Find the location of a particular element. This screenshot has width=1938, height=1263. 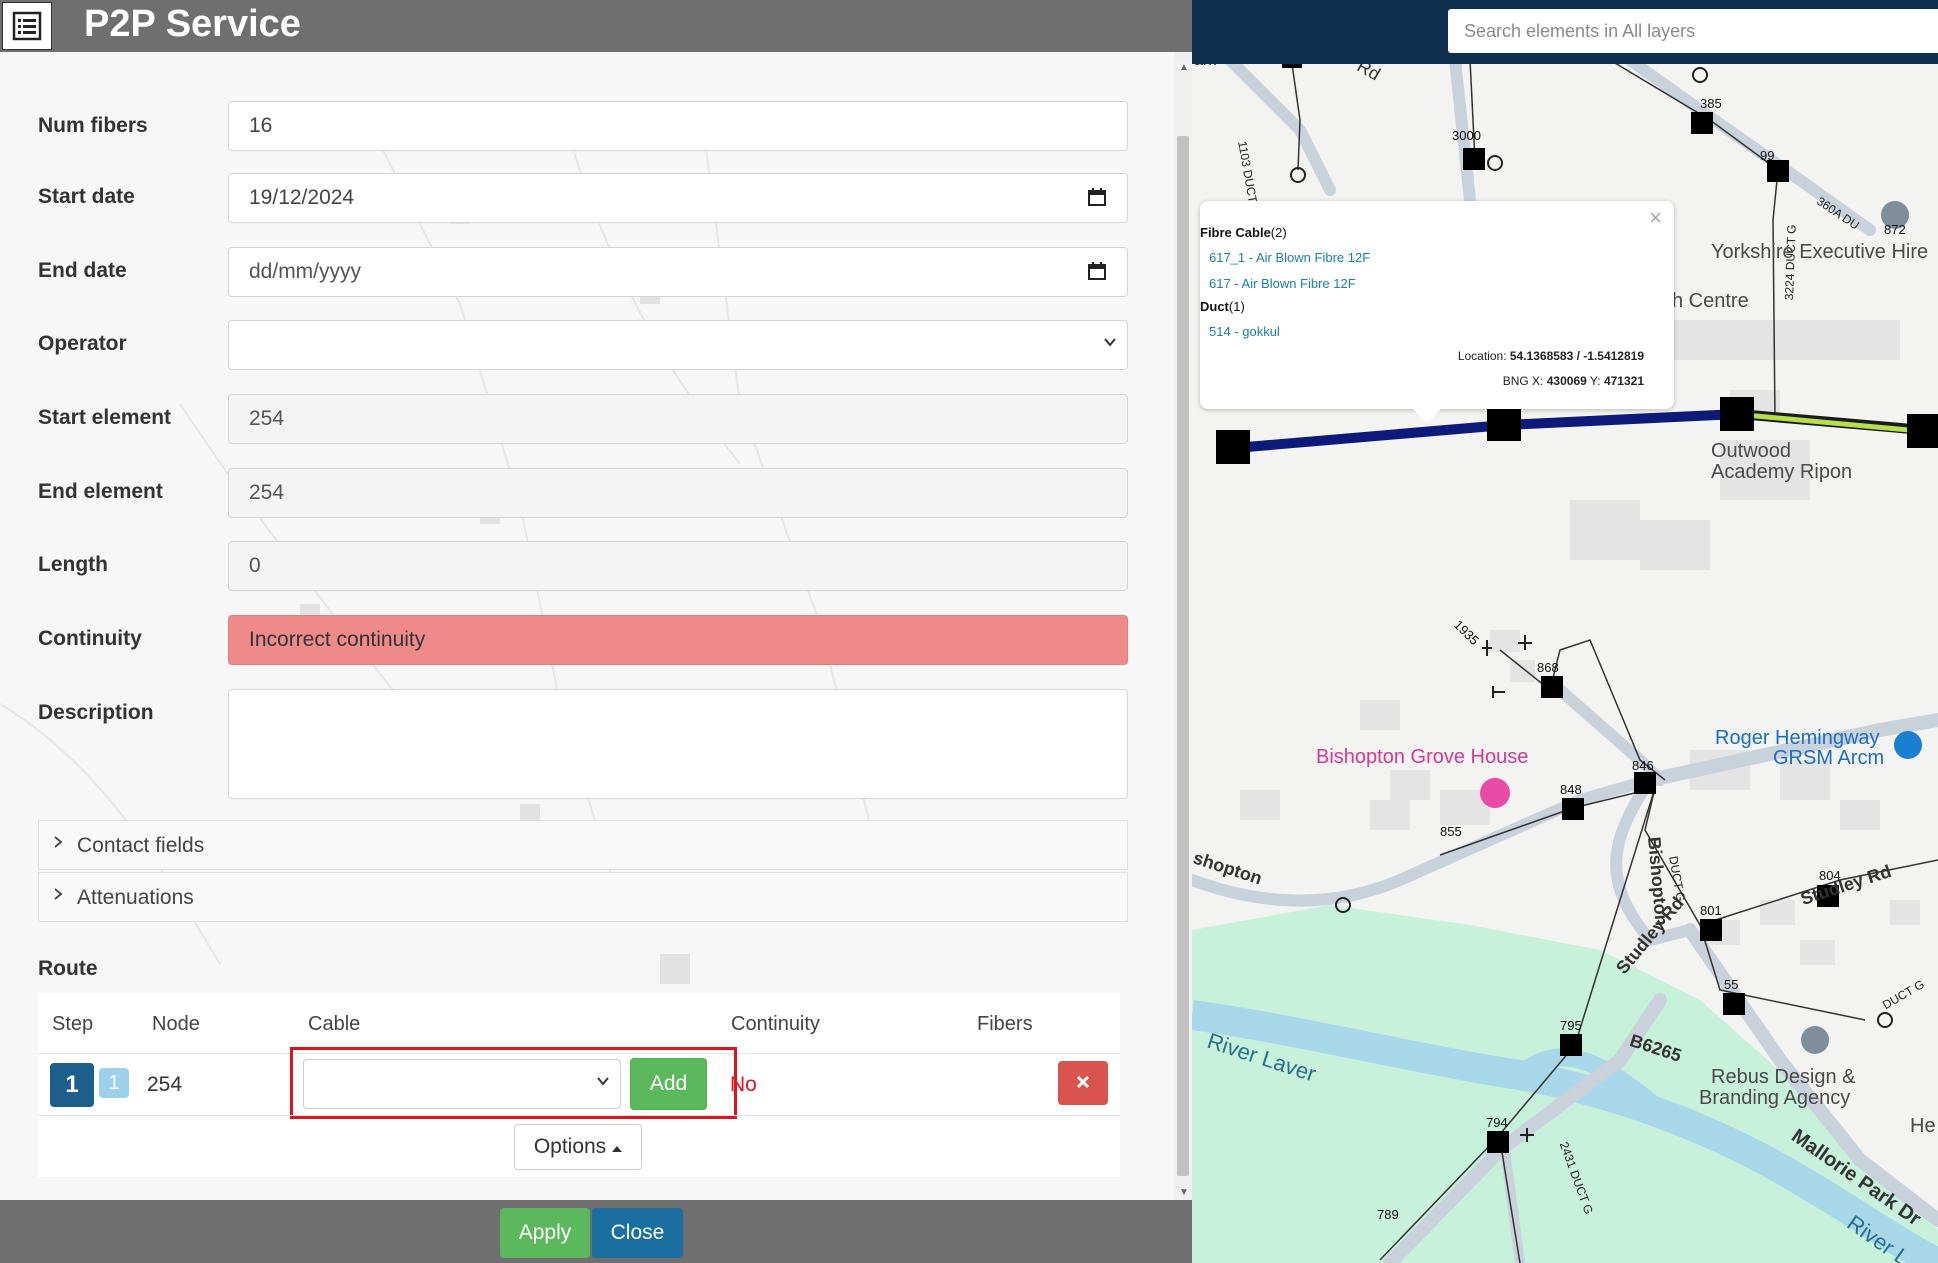

dialog-title: P2P Service is located at coordinates (192, 24).